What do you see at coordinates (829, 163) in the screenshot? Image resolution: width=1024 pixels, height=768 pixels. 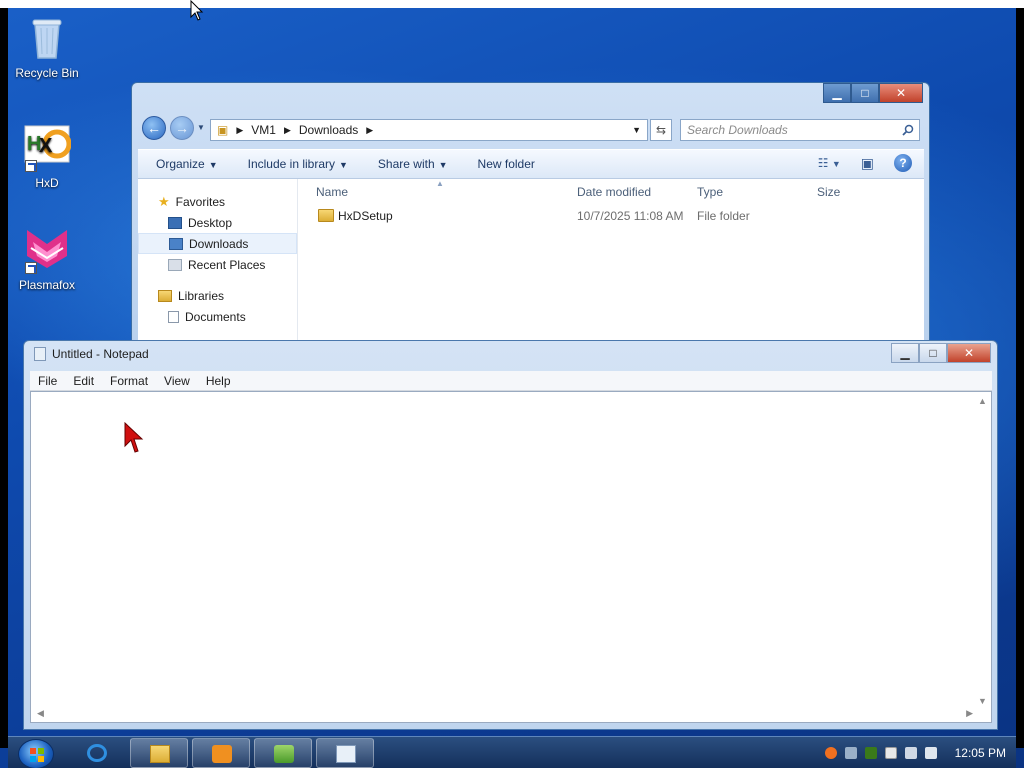 I see `change-view-button: ☷ ▼` at bounding box center [829, 163].